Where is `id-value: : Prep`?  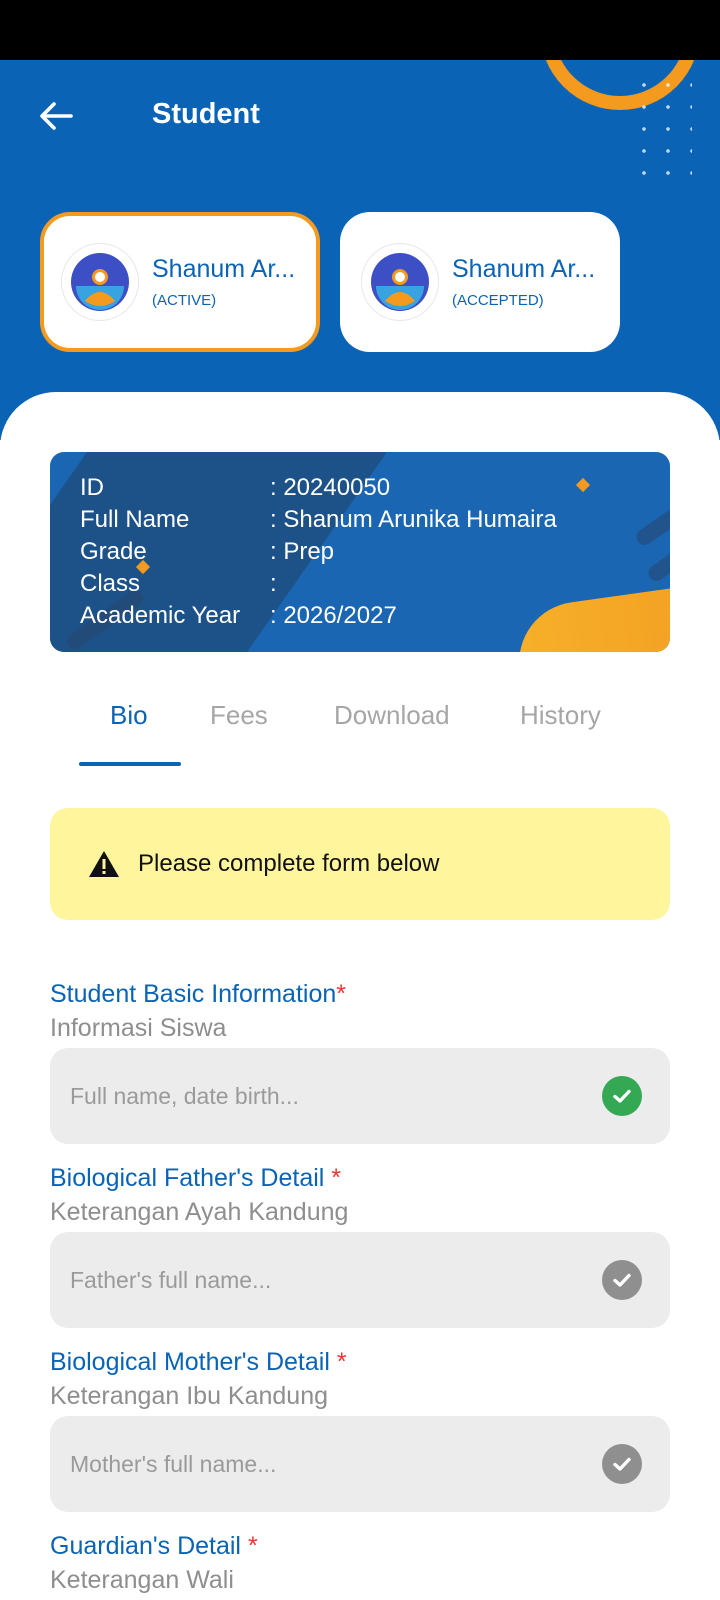
id-value: : Prep is located at coordinates (302, 551).